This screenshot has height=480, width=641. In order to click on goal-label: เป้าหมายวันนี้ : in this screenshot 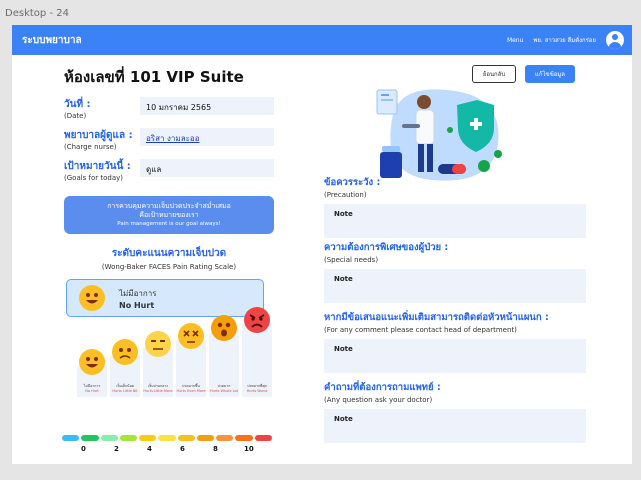, I will do `click(97, 166)`.